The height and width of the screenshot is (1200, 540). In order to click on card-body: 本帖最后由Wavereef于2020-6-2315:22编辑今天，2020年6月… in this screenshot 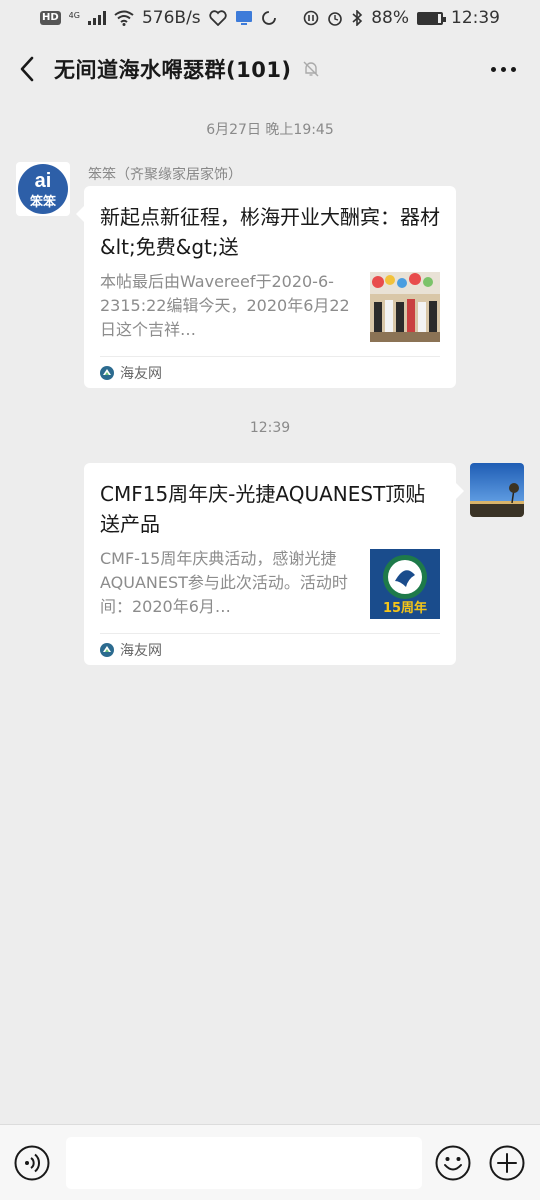, I will do `click(270, 306)`.